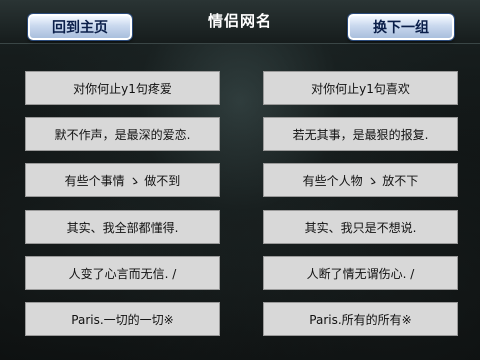  I want to click on name-item-left: 人变了心言而无信. /, so click(122, 273).